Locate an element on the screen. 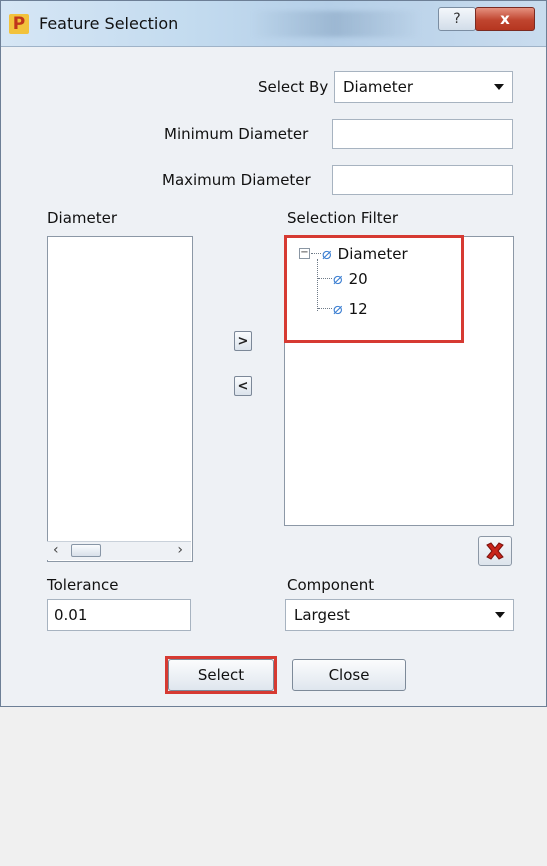 Image resolution: width=547 pixels, height=866 pixels. window-title: Feature Selection is located at coordinates (109, 23).